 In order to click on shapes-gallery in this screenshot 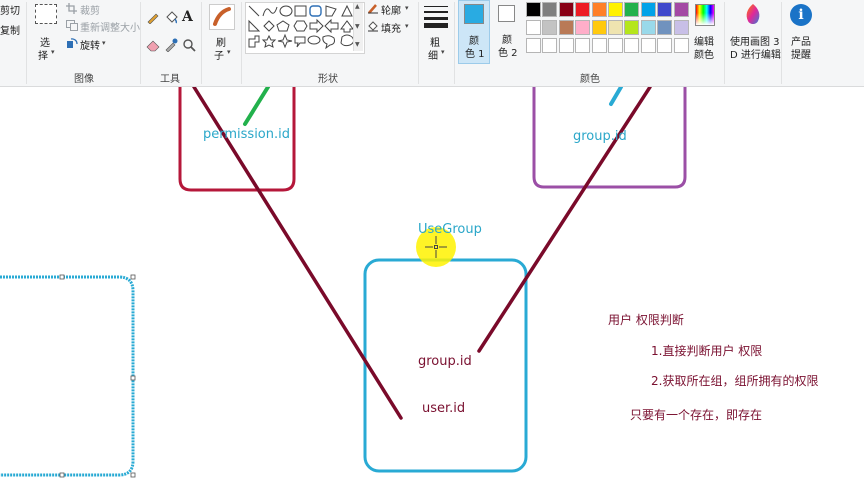, I will do `click(305, 28)`.